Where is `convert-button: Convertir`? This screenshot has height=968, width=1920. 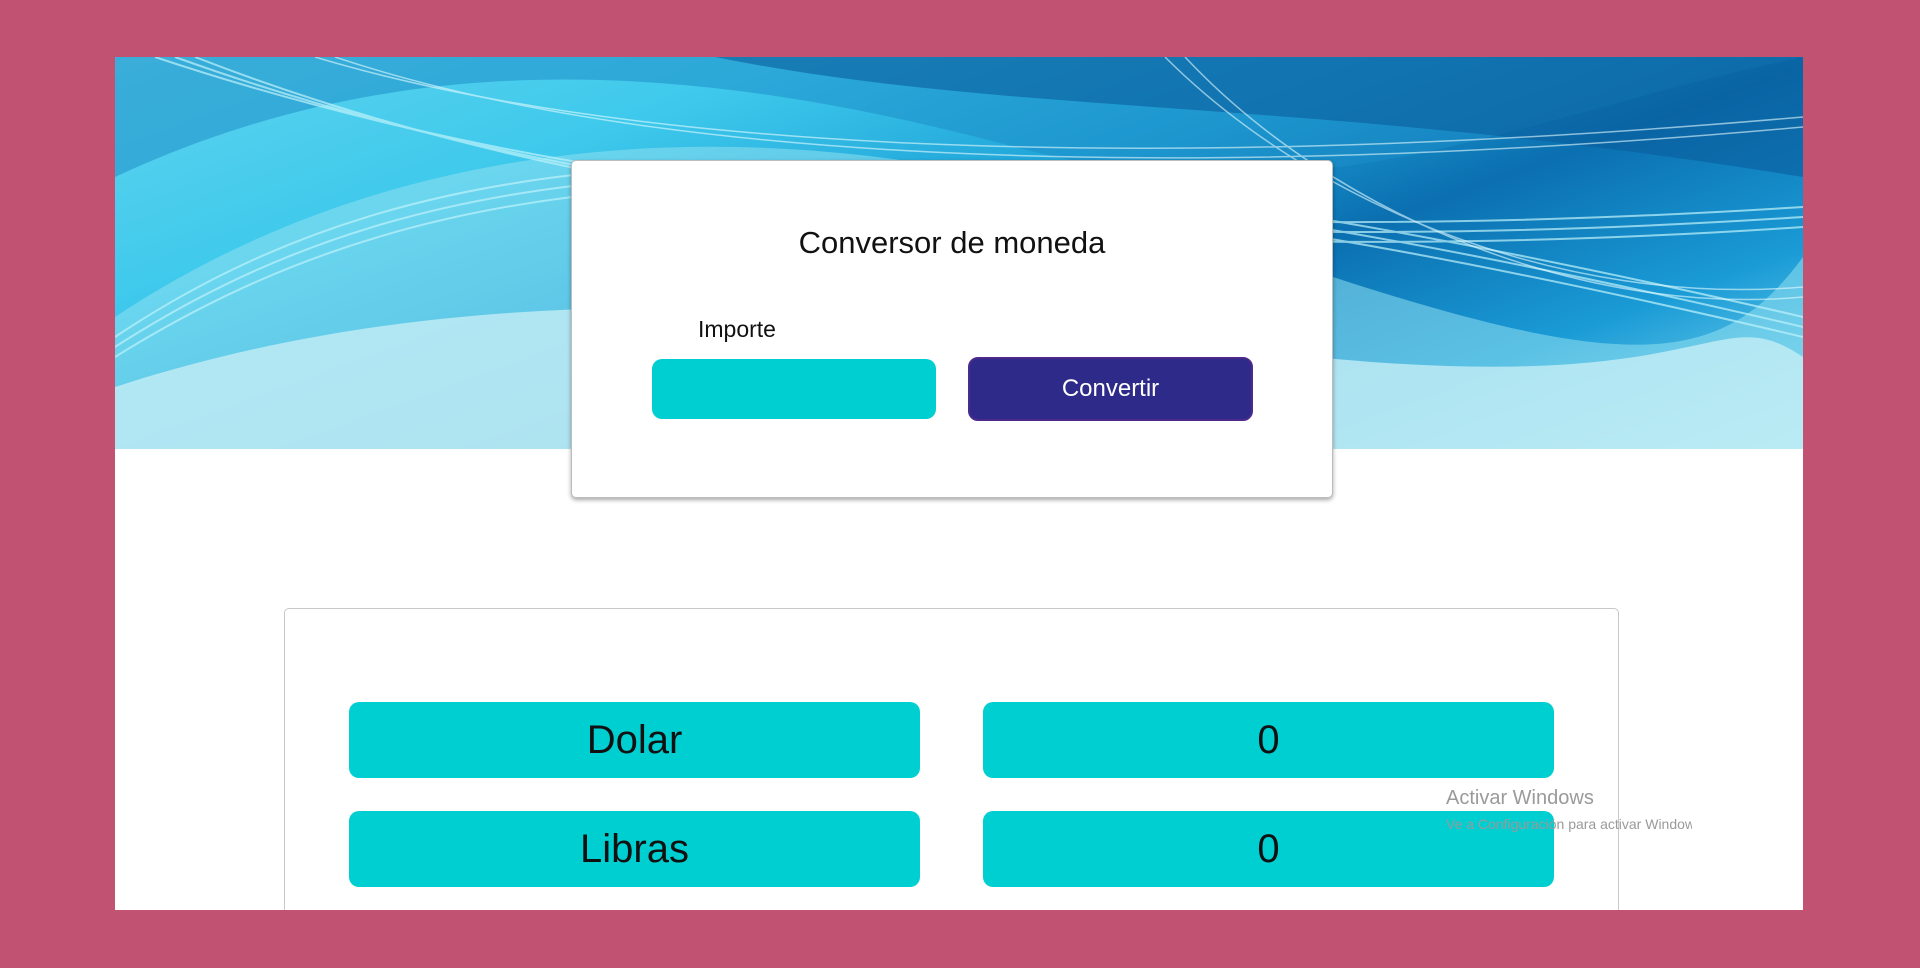 convert-button: Convertir is located at coordinates (1110, 389).